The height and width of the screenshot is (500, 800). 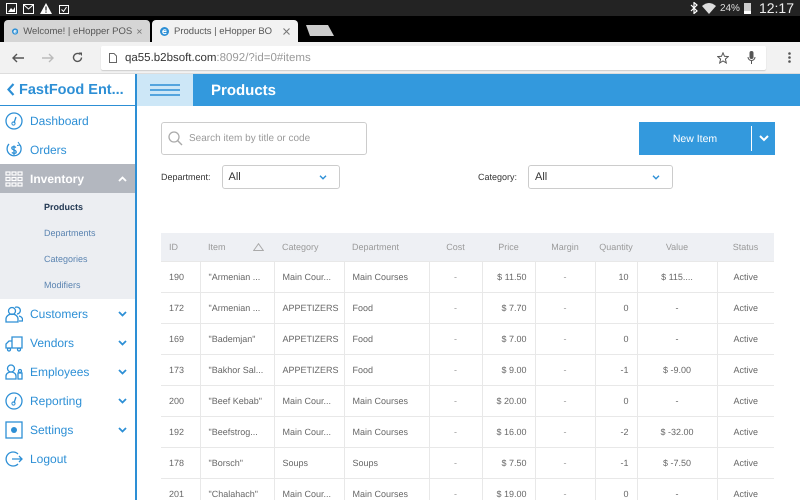 What do you see at coordinates (677, 463) in the screenshot?
I see `table-cell: $ -7.50` at bounding box center [677, 463].